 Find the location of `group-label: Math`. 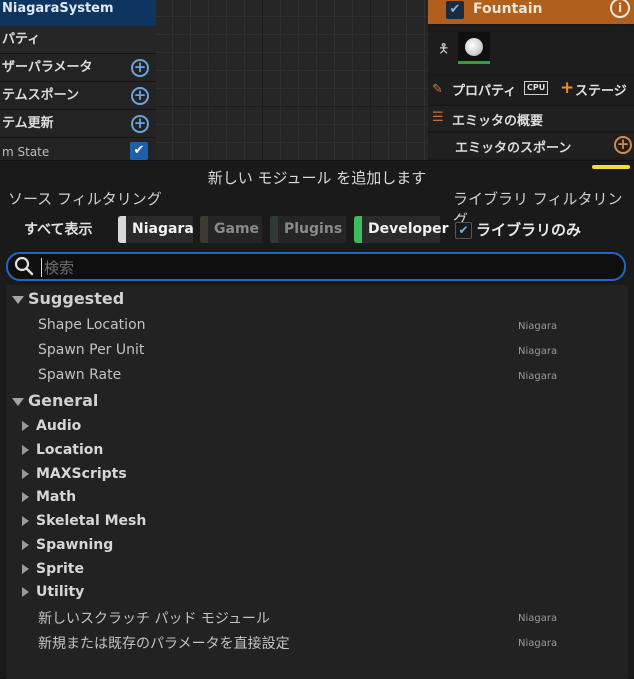

group-label: Math is located at coordinates (56, 497).